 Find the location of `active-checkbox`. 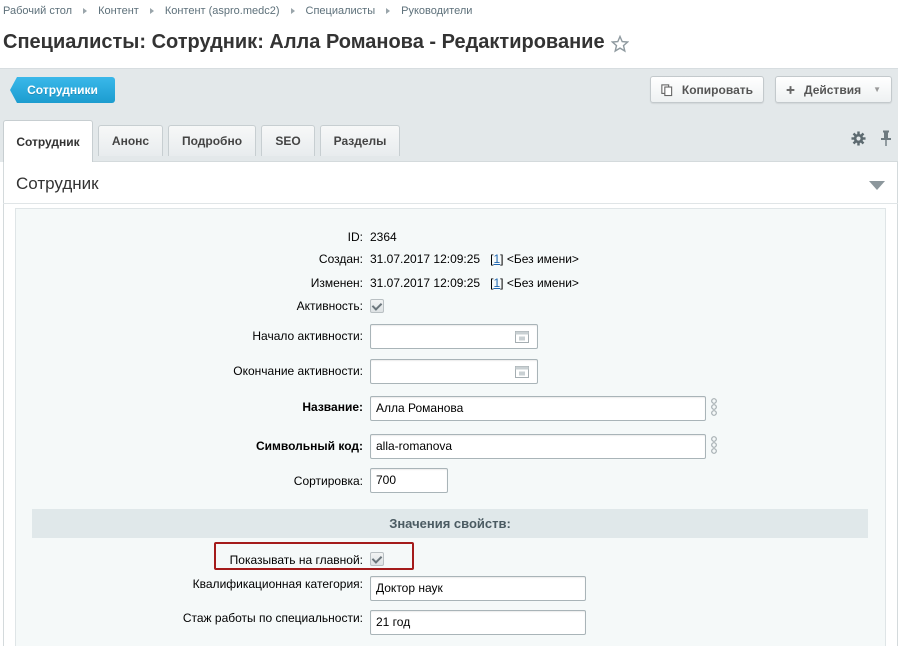

active-checkbox is located at coordinates (377, 306).